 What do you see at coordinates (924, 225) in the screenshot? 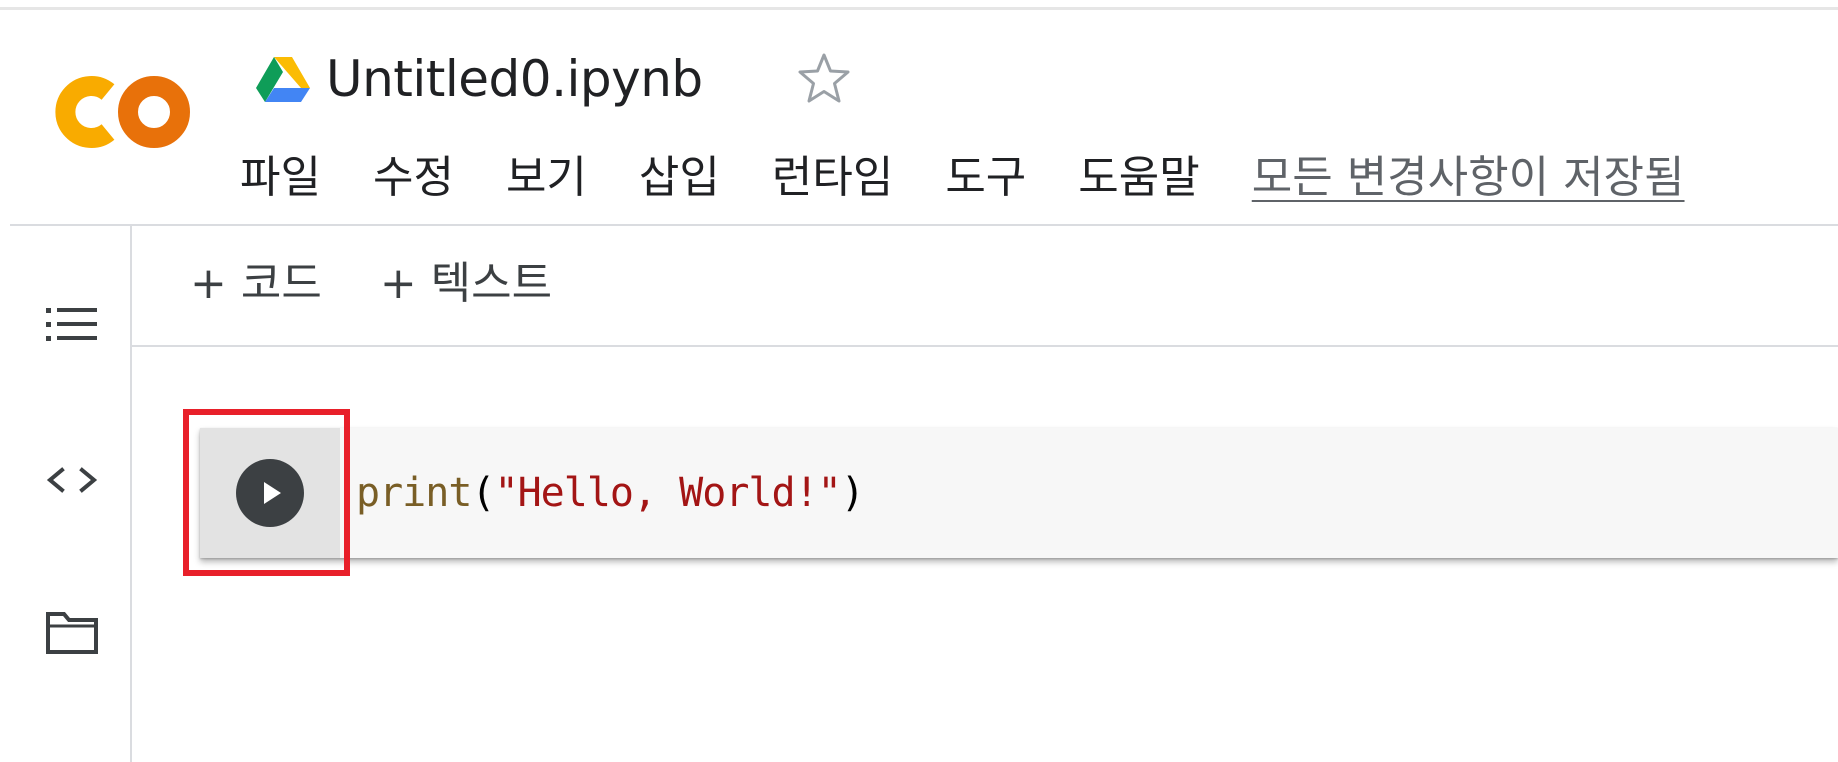
I see `header-divider` at bounding box center [924, 225].